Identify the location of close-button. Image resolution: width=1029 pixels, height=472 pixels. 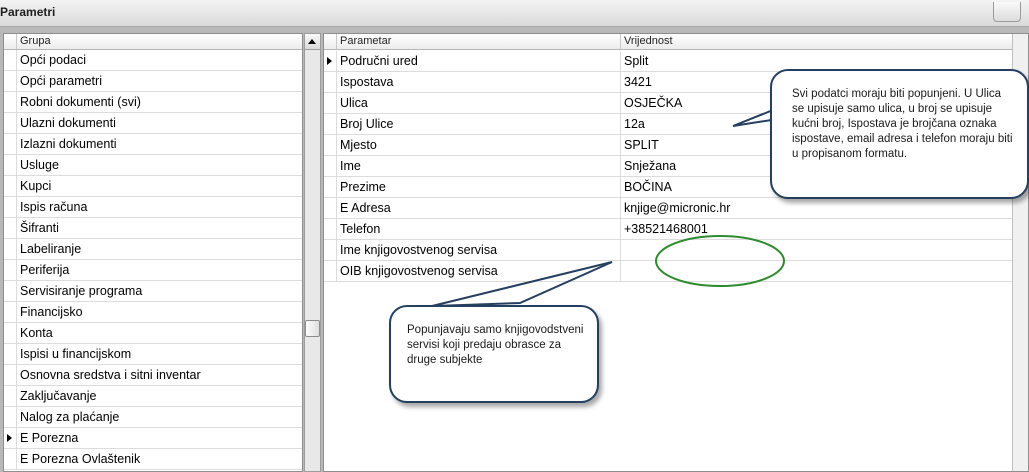
(1007, 12).